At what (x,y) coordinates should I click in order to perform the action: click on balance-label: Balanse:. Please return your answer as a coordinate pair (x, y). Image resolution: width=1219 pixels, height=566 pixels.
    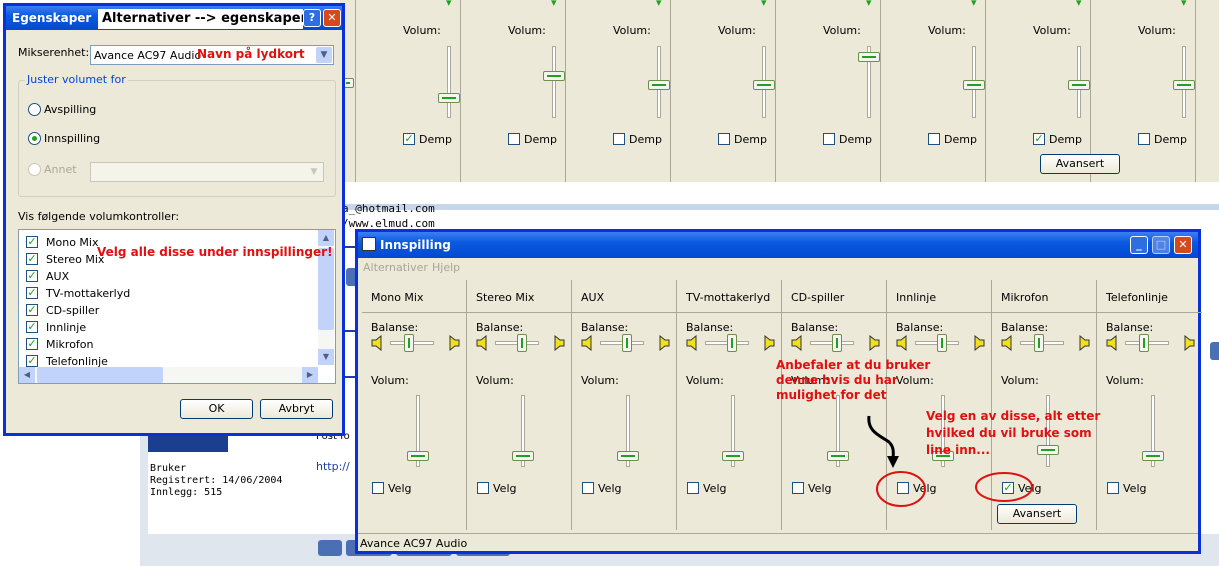
    Looking at the image, I should click on (500, 327).